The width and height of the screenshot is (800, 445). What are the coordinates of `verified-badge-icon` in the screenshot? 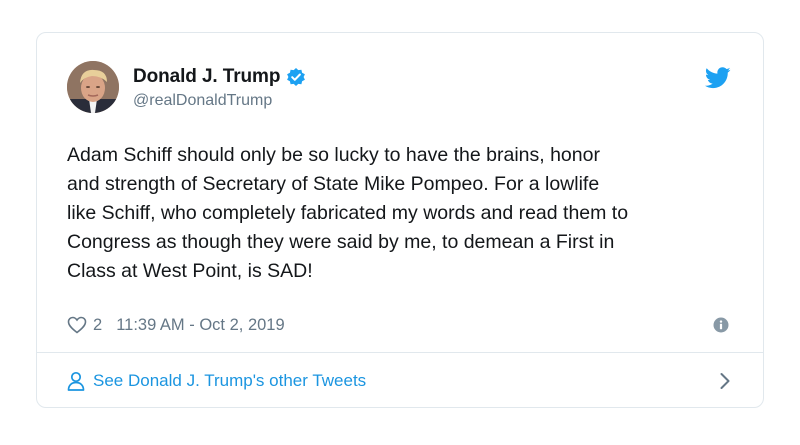 It's located at (296, 77).